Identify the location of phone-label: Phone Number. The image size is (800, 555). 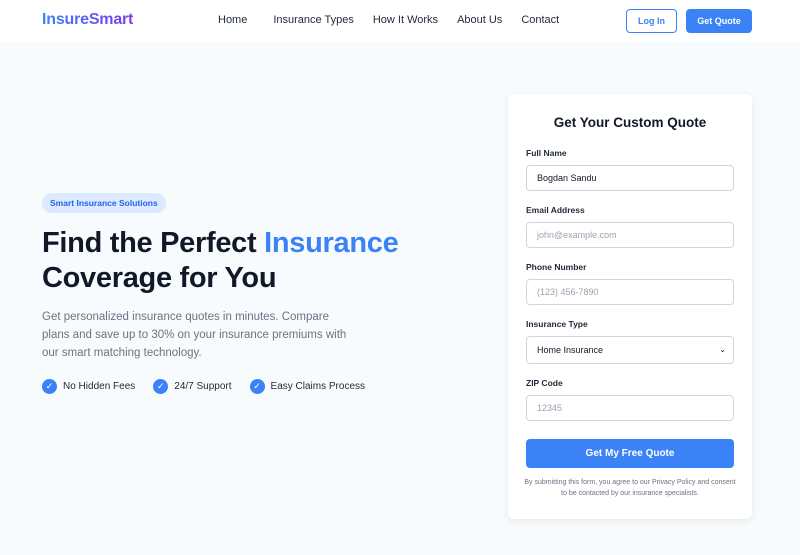
(556, 267).